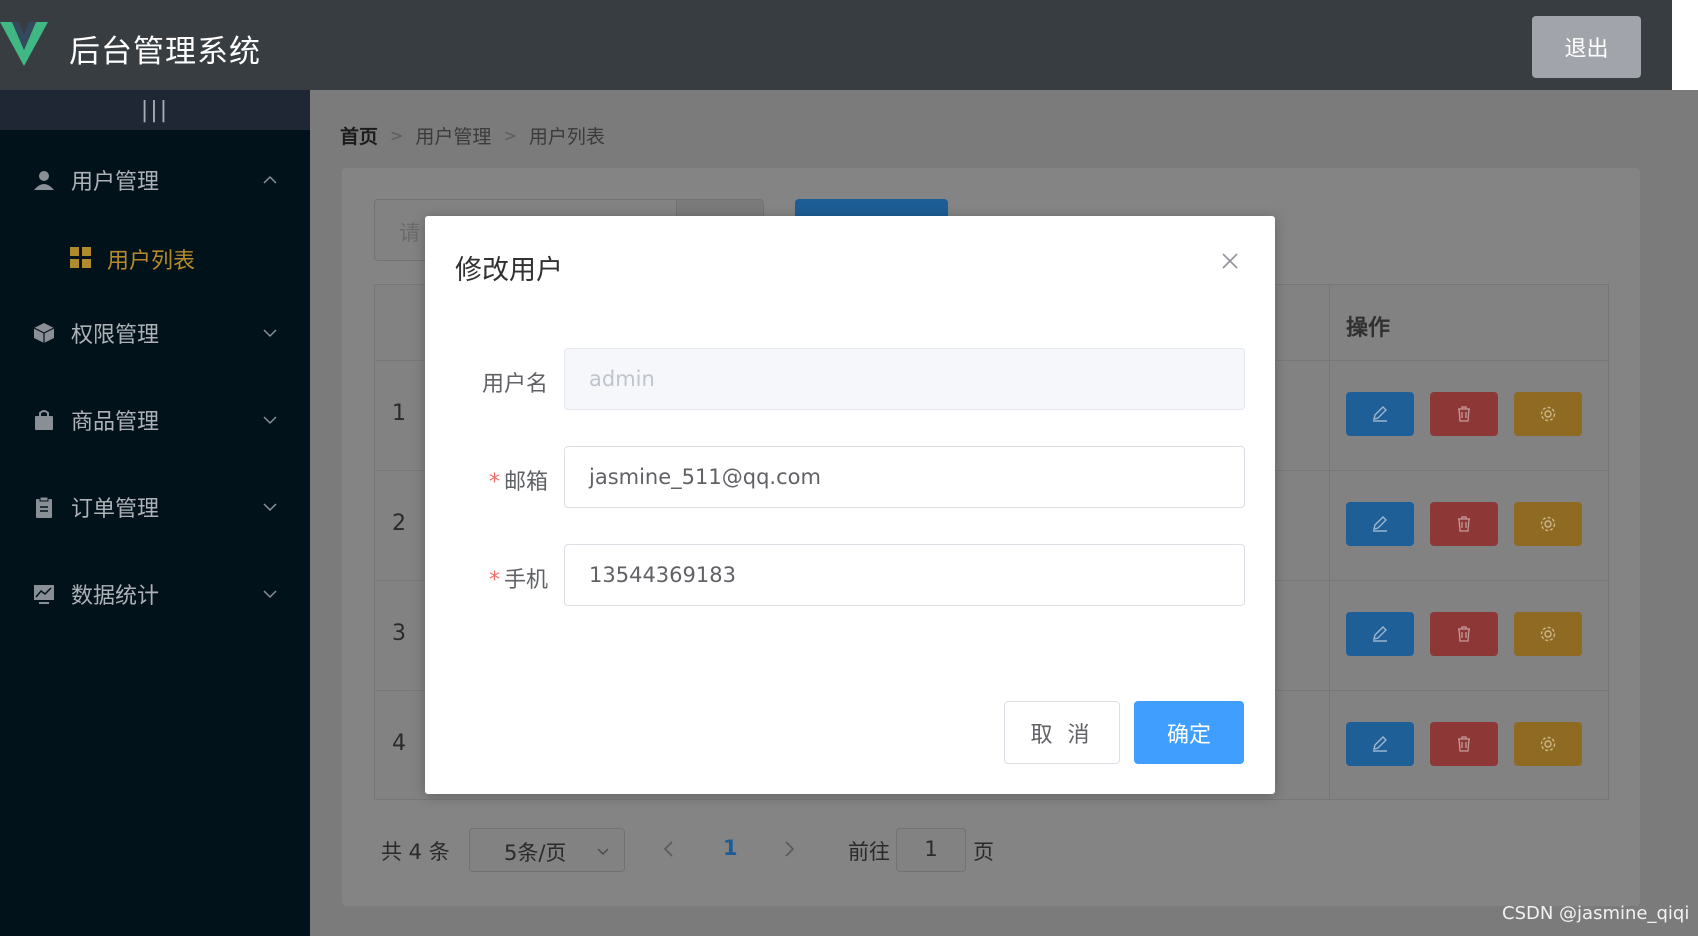 This screenshot has width=1698, height=936. I want to click on table-row-index: 1, so click(399, 413).